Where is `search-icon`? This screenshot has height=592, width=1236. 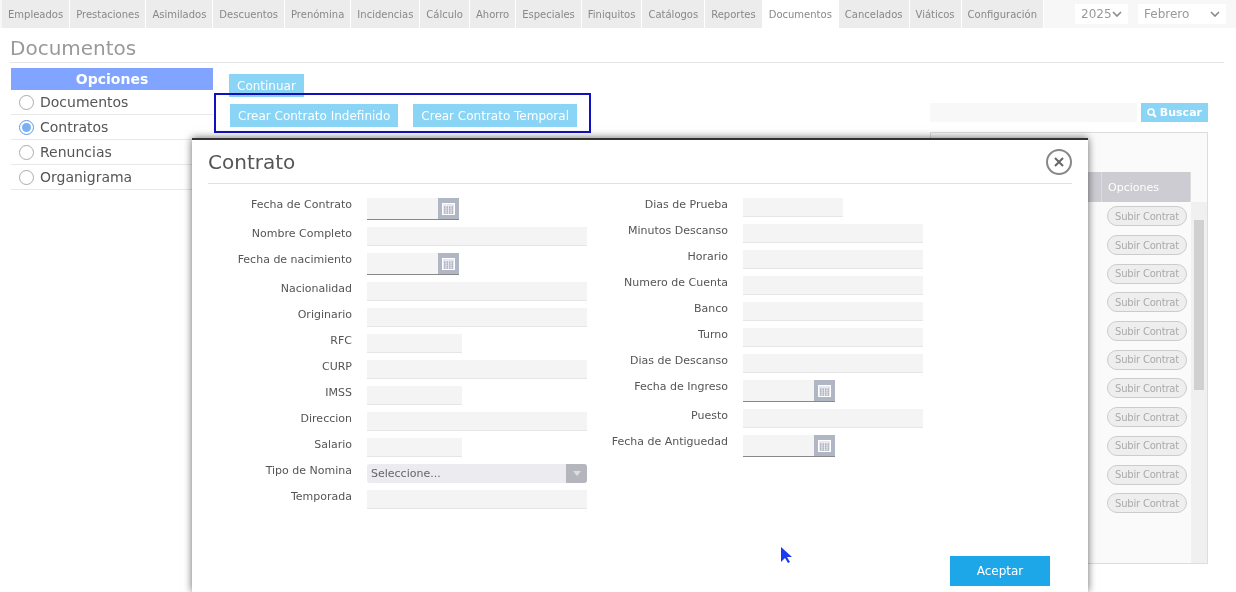
search-icon is located at coordinates (1151, 112).